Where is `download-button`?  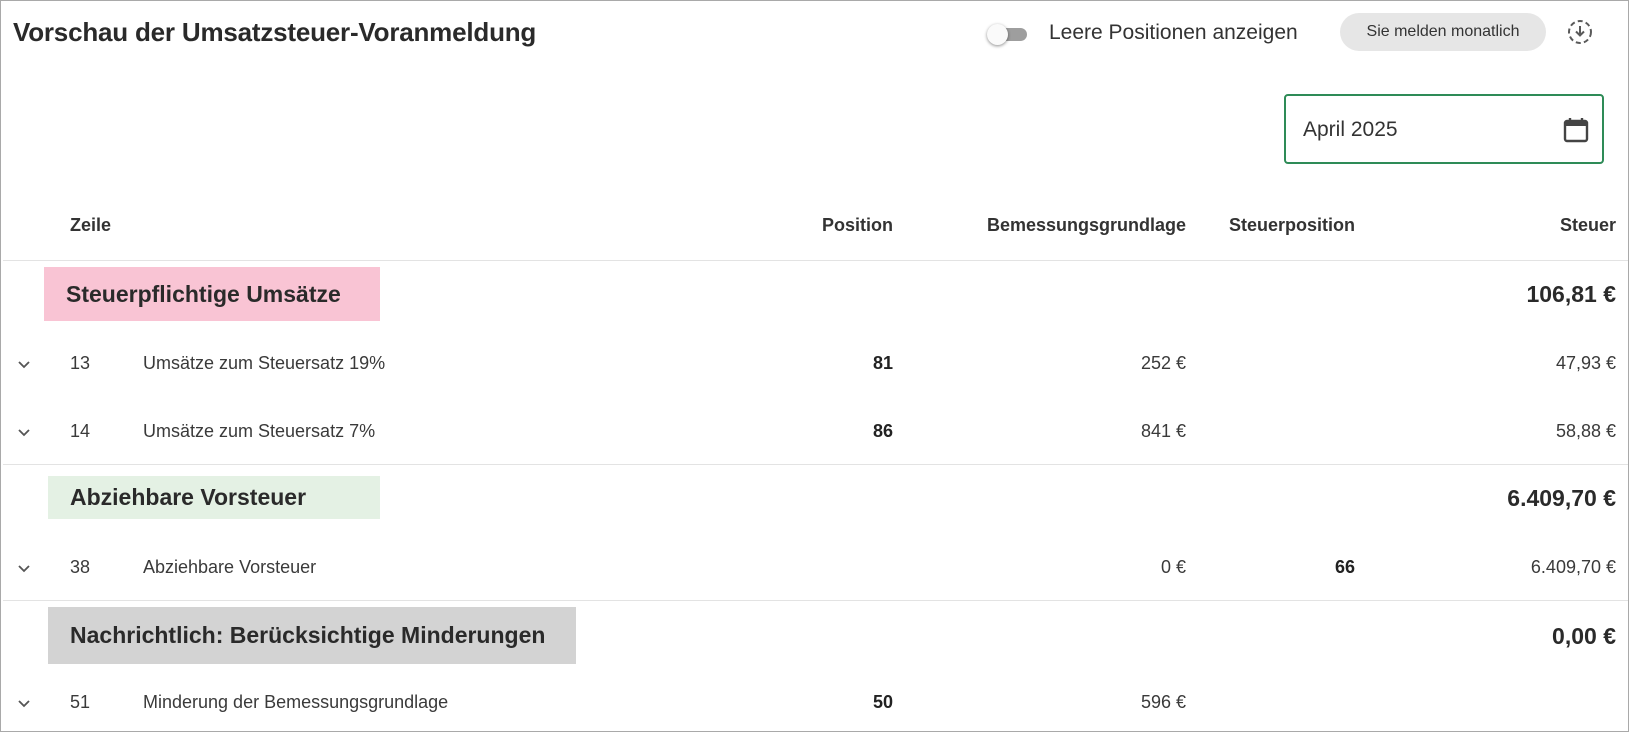 download-button is located at coordinates (1580, 32).